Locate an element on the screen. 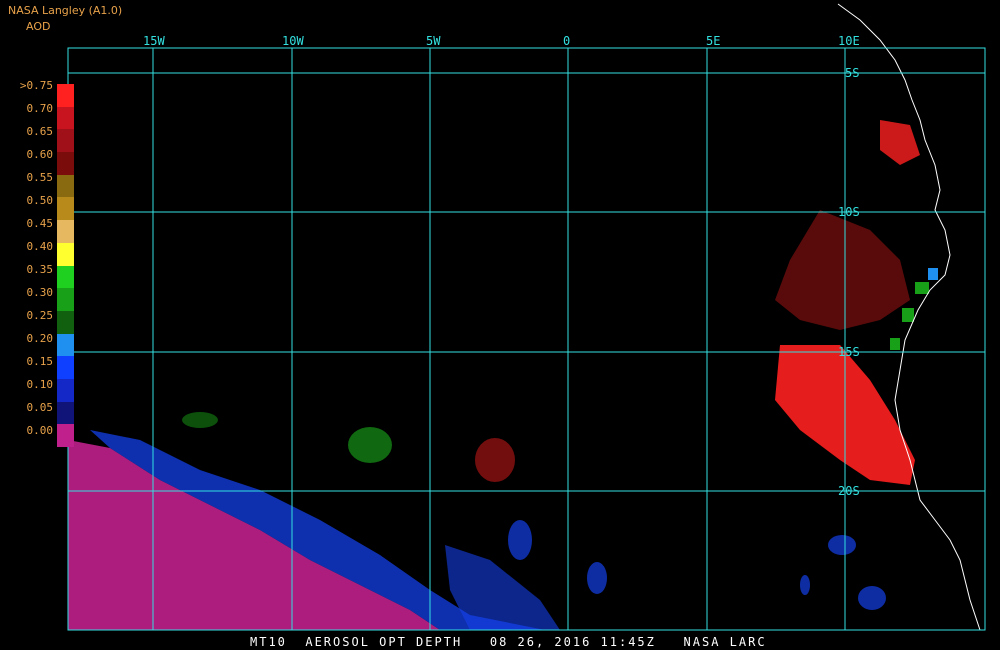  legend-tick-label: 0.40 is located at coordinates (40, 246).